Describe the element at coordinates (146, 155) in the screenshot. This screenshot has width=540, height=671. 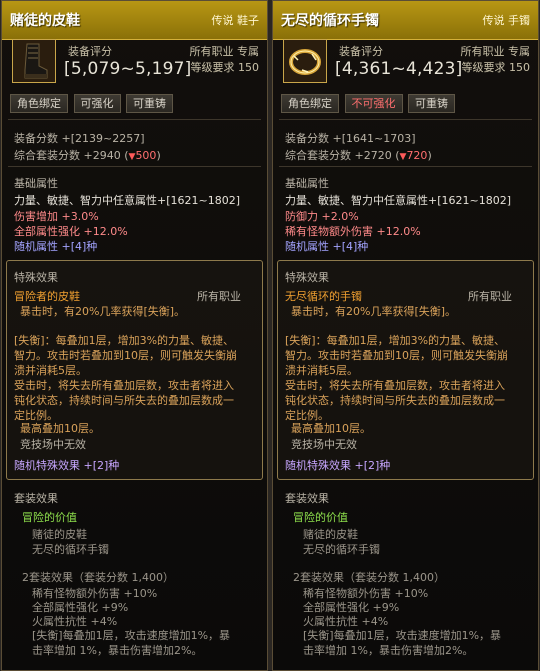
I see `set-score-diff: 500` at that location.